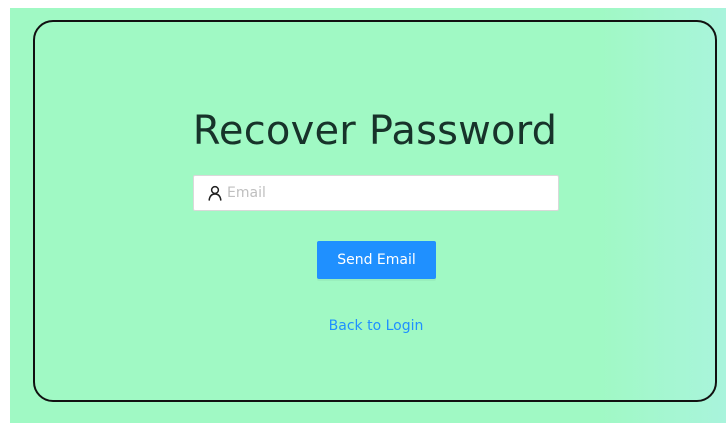 Image resolution: width=726 pixels, height=423 pixels. Describe the element at coordinates (363, 326) in the screenshot. I see `back-to-login-link: Back to Login` at that location.